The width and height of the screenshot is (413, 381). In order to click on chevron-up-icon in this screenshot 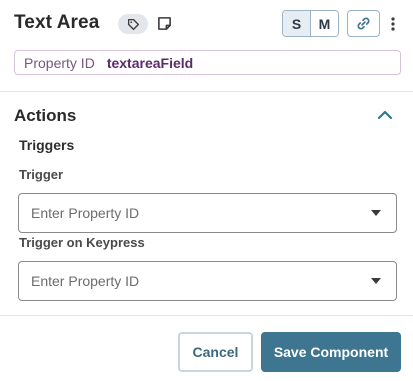, I will do `click(385, 115)`.